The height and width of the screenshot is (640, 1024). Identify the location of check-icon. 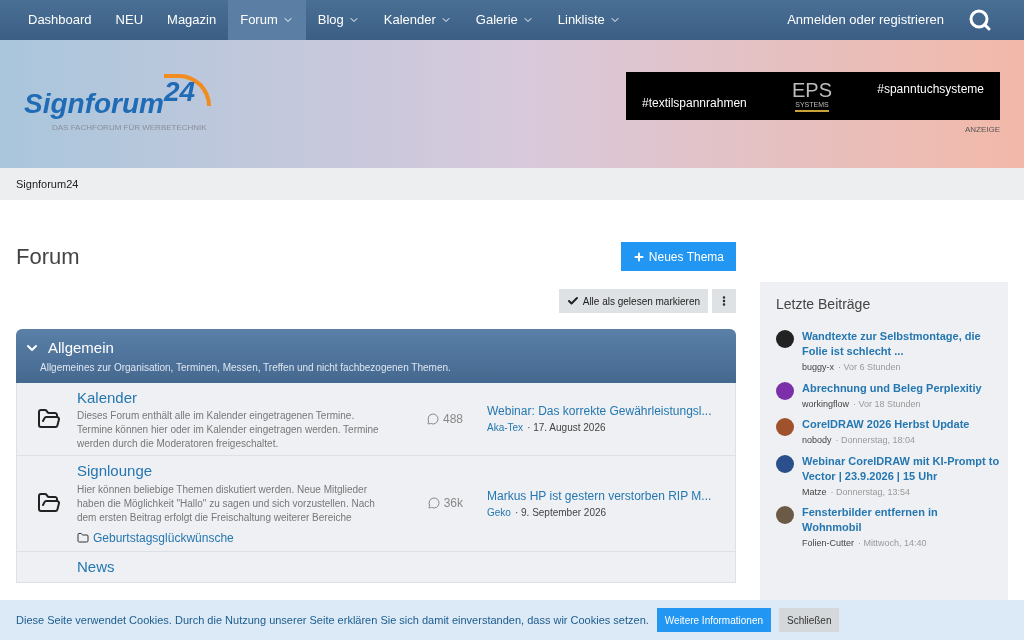
(572, 301).